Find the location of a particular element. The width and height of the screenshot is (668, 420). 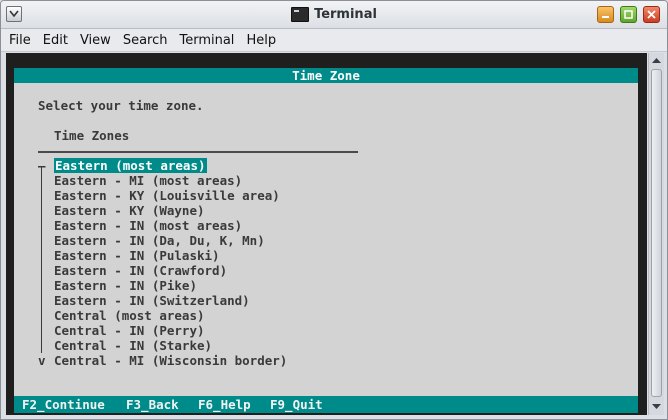

menu-view: View is located at coordinates (95, 40).